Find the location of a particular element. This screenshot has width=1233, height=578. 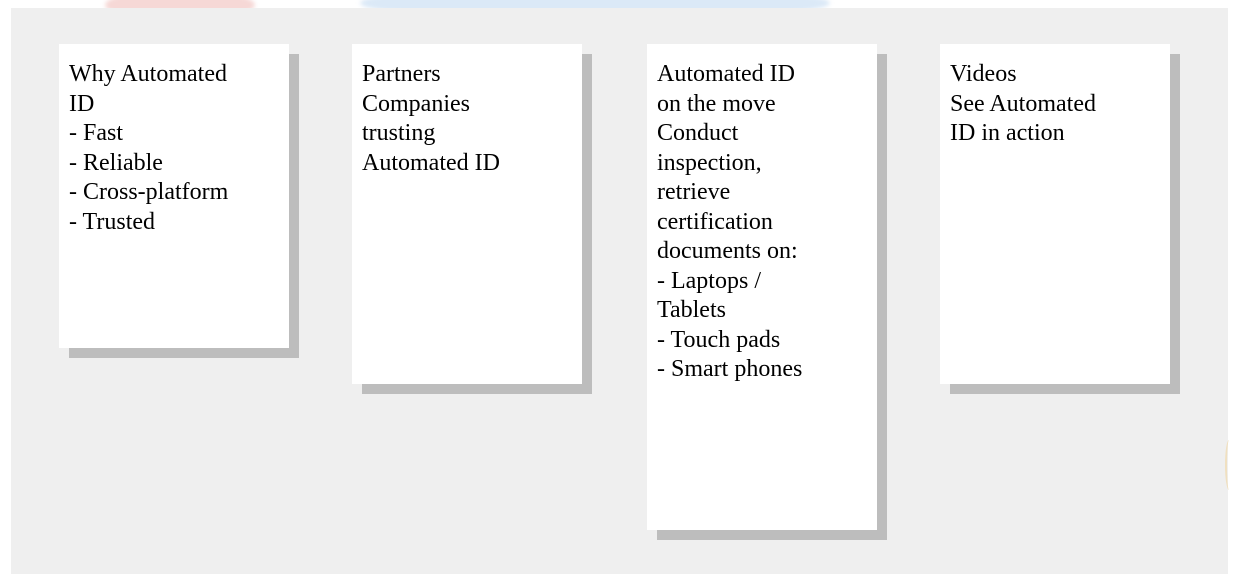

card-text-line: retrieve is located at coordinates (694, 192).